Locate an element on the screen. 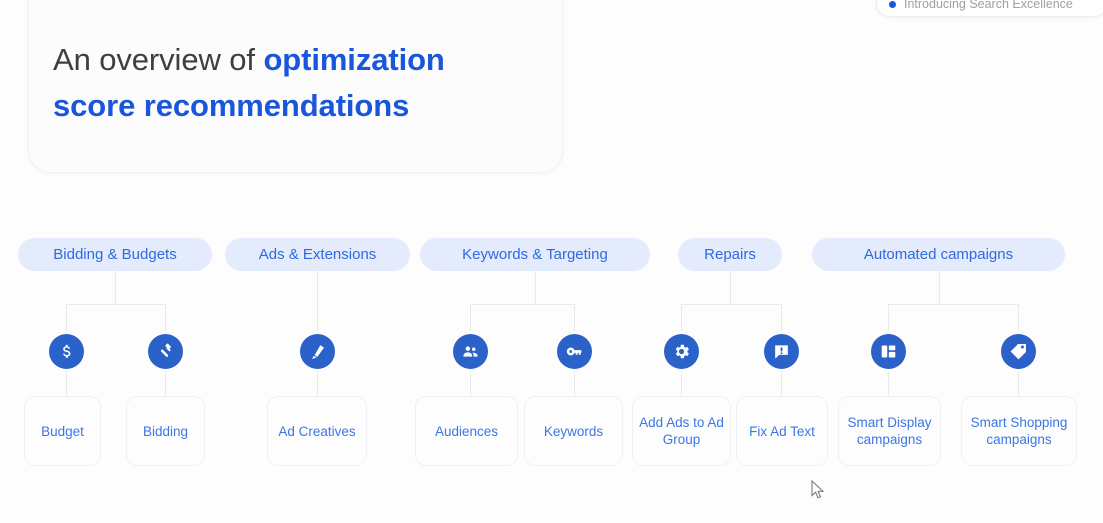  leaf-card-0-0: Budget is located at coordinates (62, 431).